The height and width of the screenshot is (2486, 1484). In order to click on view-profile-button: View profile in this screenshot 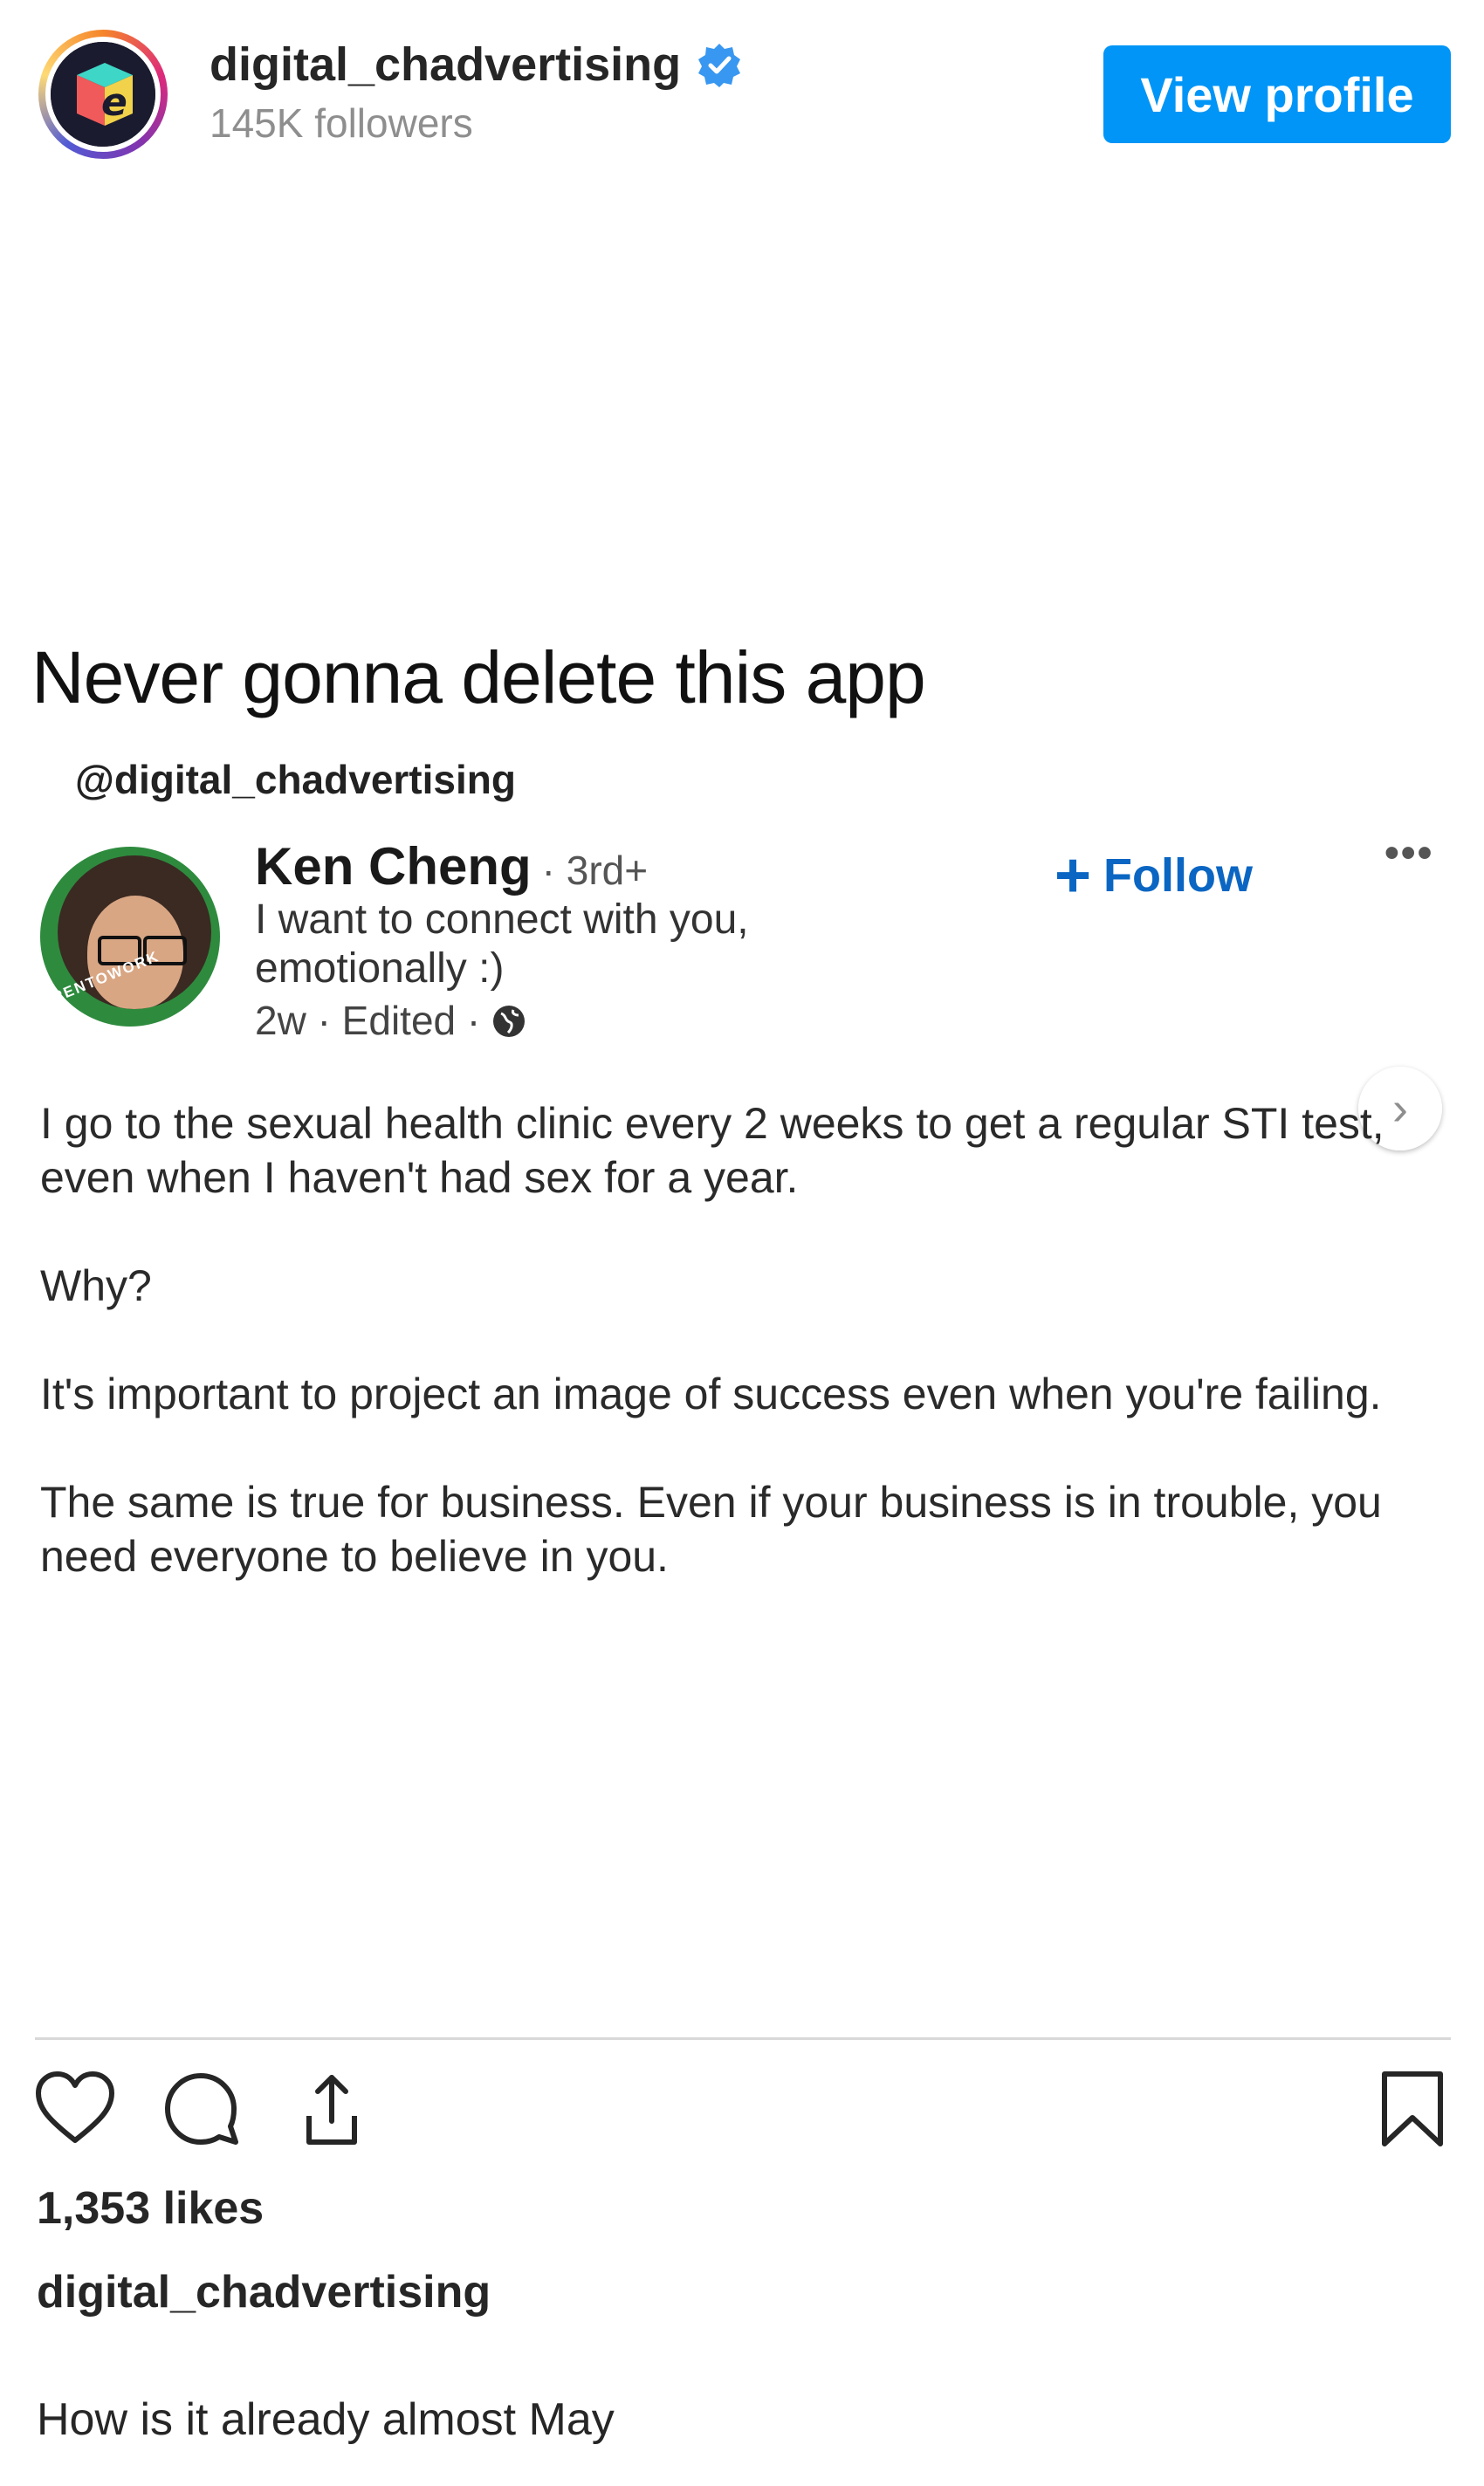, I will do `click(1277, 94)`.